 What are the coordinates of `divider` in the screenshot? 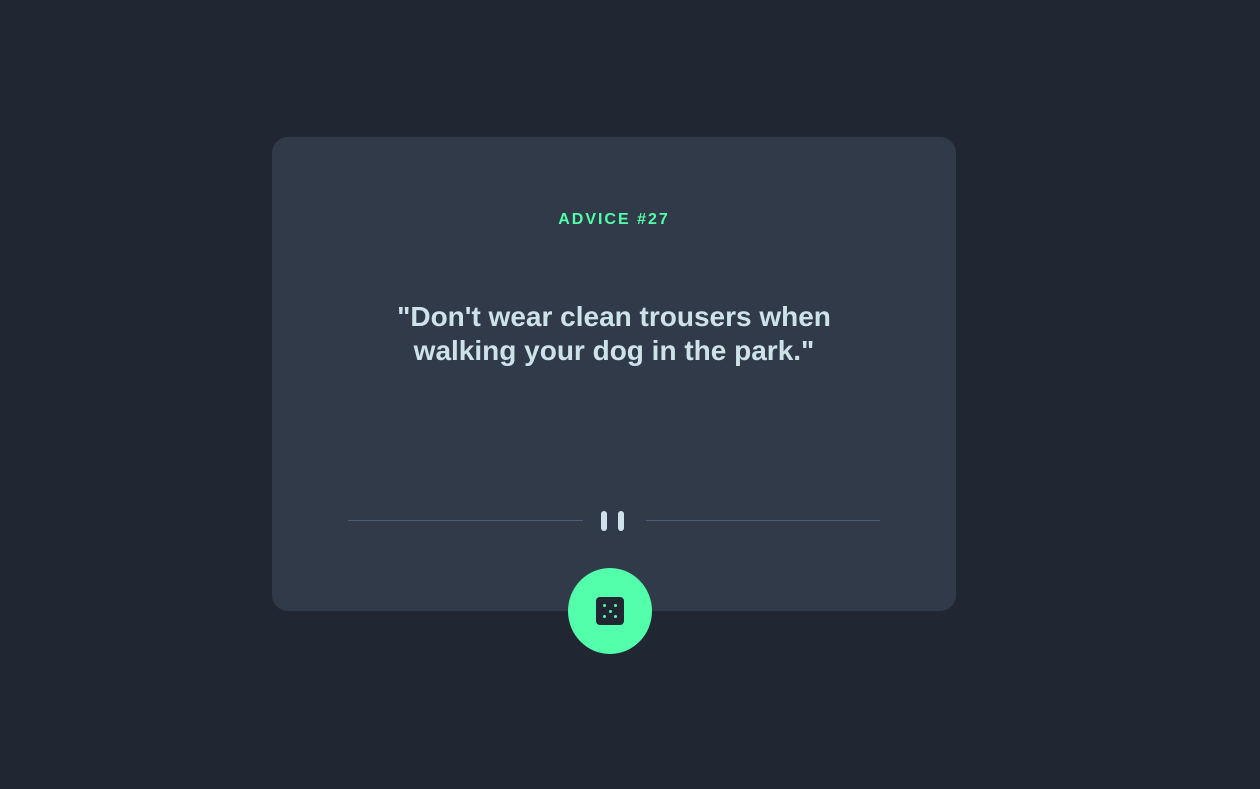 It's located at (614, 521).